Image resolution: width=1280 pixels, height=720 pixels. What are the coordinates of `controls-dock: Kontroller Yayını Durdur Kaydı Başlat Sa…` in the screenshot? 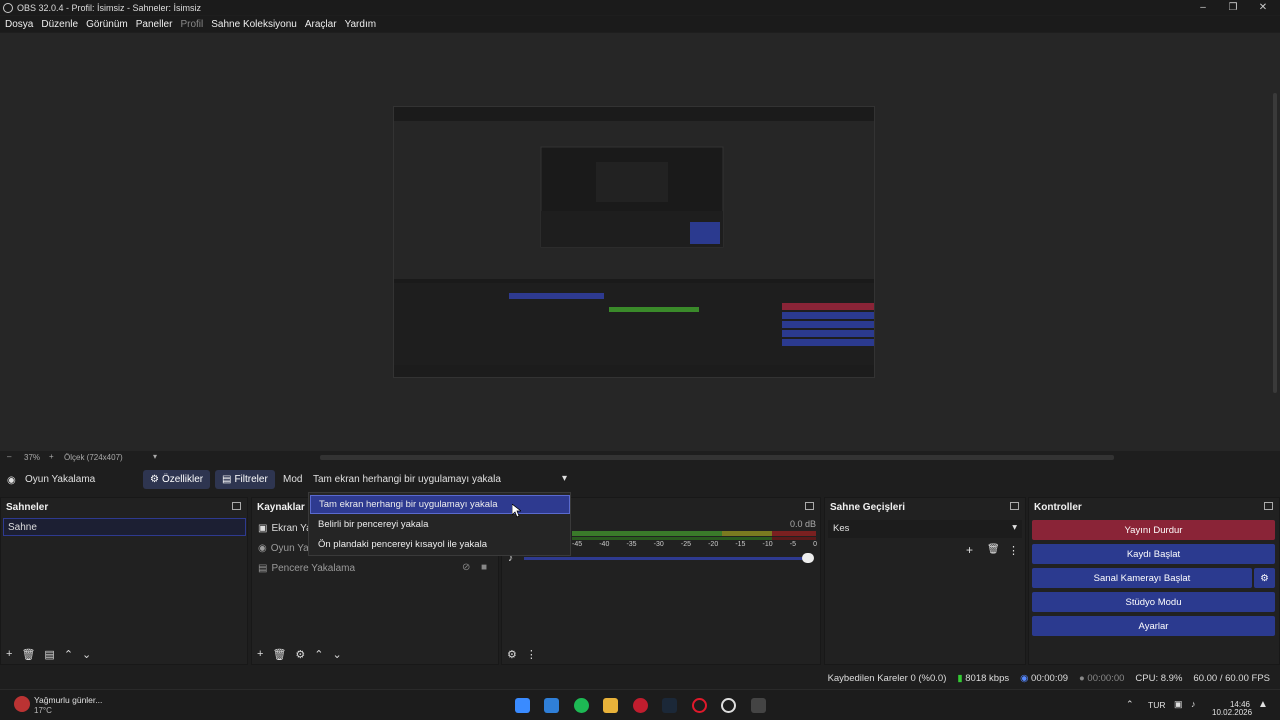 It's located at (1154, 581).